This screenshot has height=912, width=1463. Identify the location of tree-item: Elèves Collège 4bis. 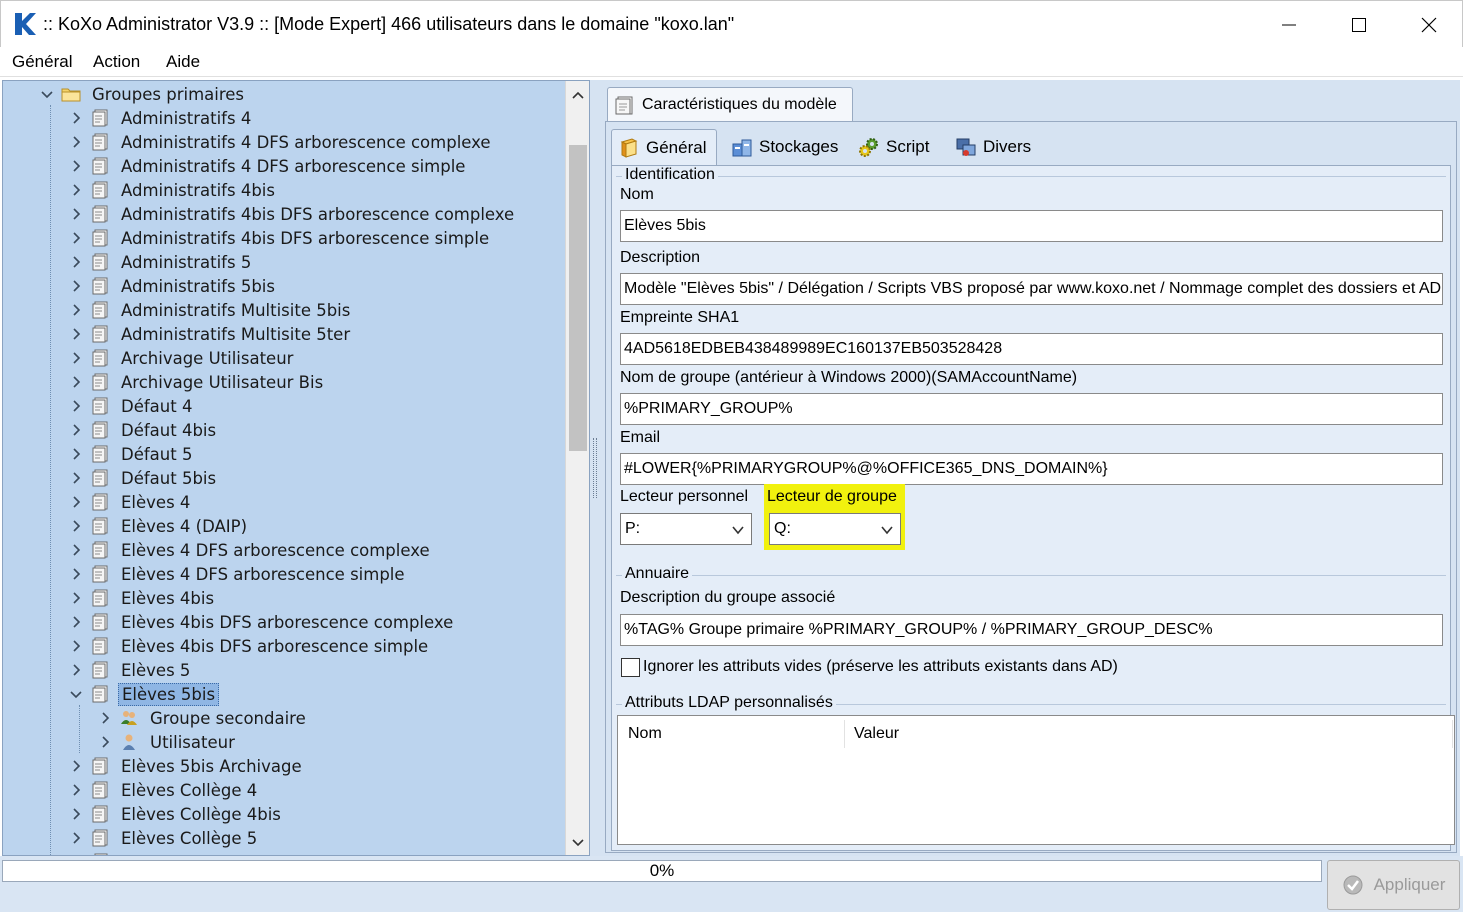
(177, 814).